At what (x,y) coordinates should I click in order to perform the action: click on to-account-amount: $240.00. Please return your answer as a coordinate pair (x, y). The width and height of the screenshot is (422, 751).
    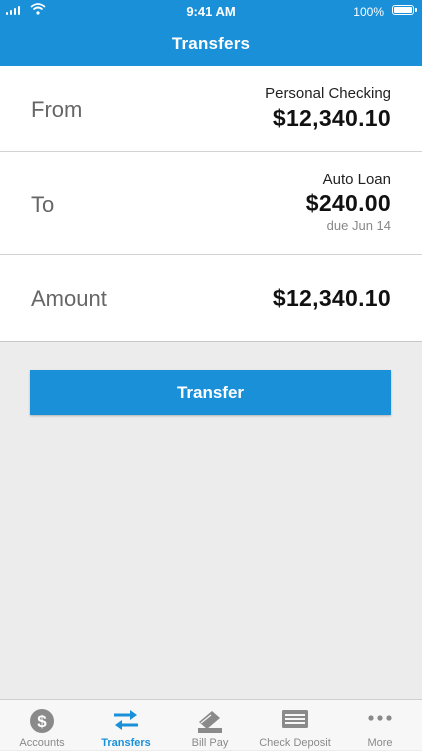
    Looking at the image, I should click on (348, 203).